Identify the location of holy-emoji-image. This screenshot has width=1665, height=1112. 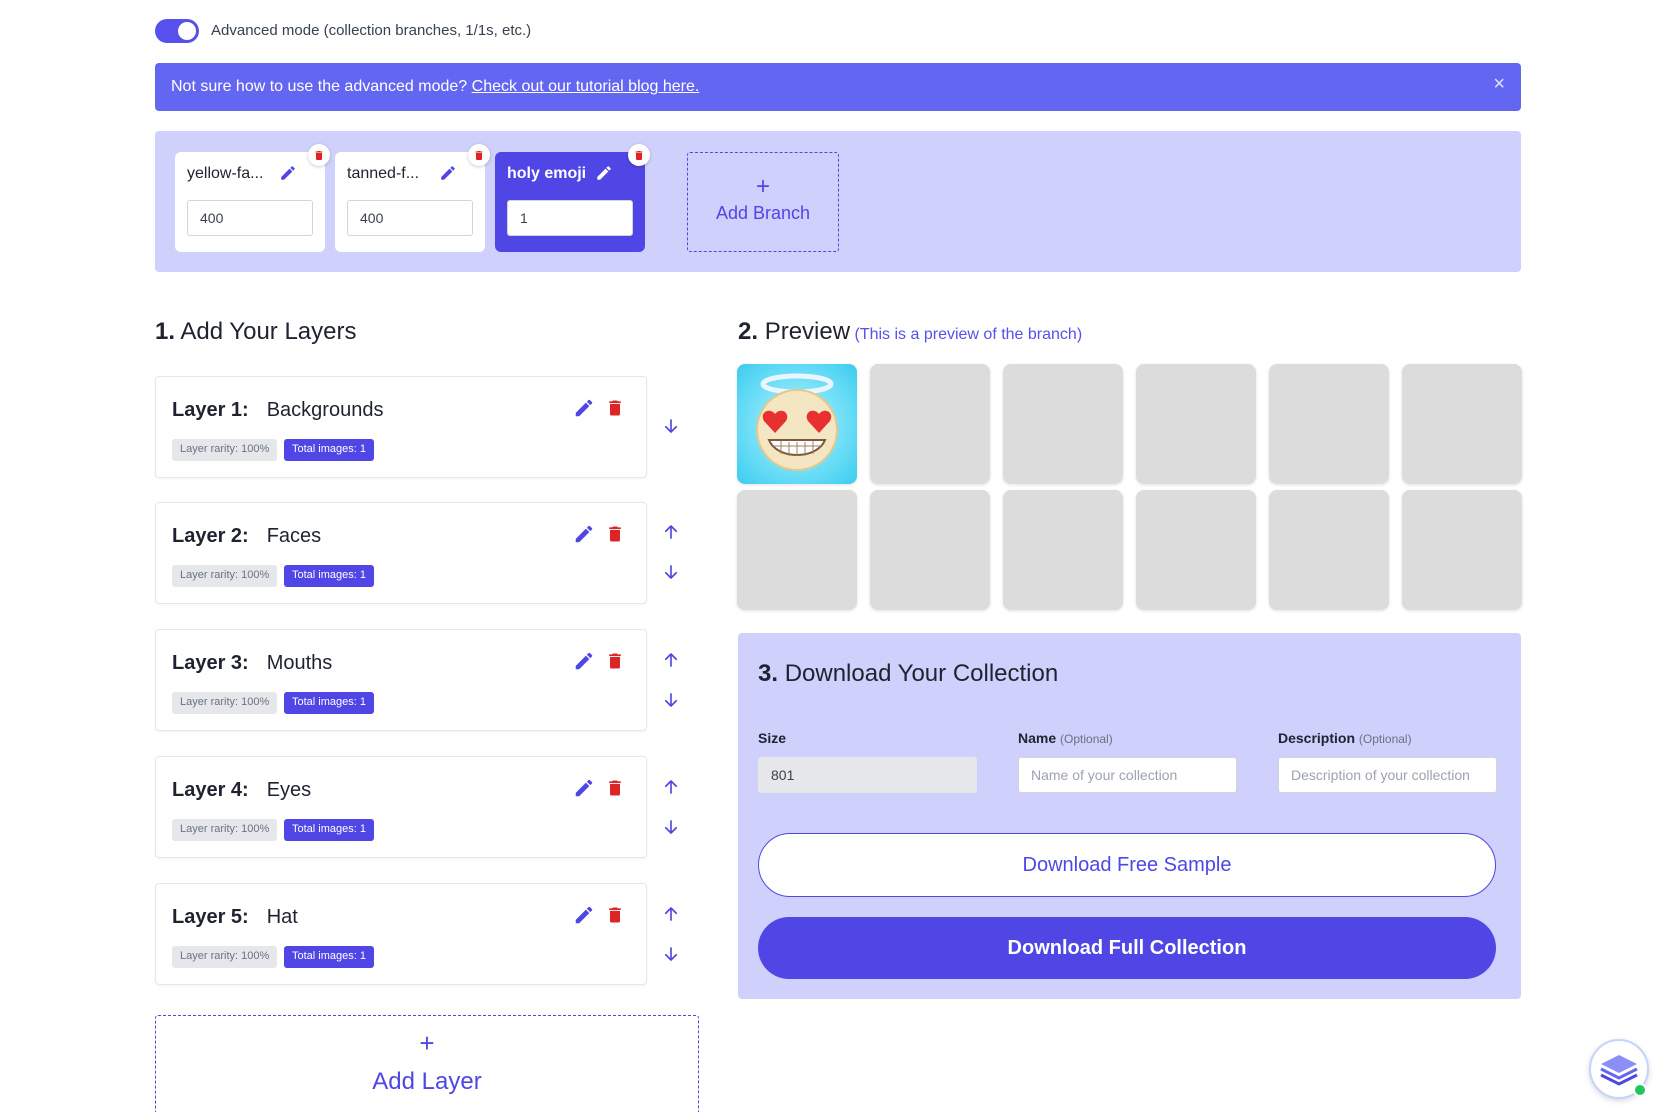
(797, 422).